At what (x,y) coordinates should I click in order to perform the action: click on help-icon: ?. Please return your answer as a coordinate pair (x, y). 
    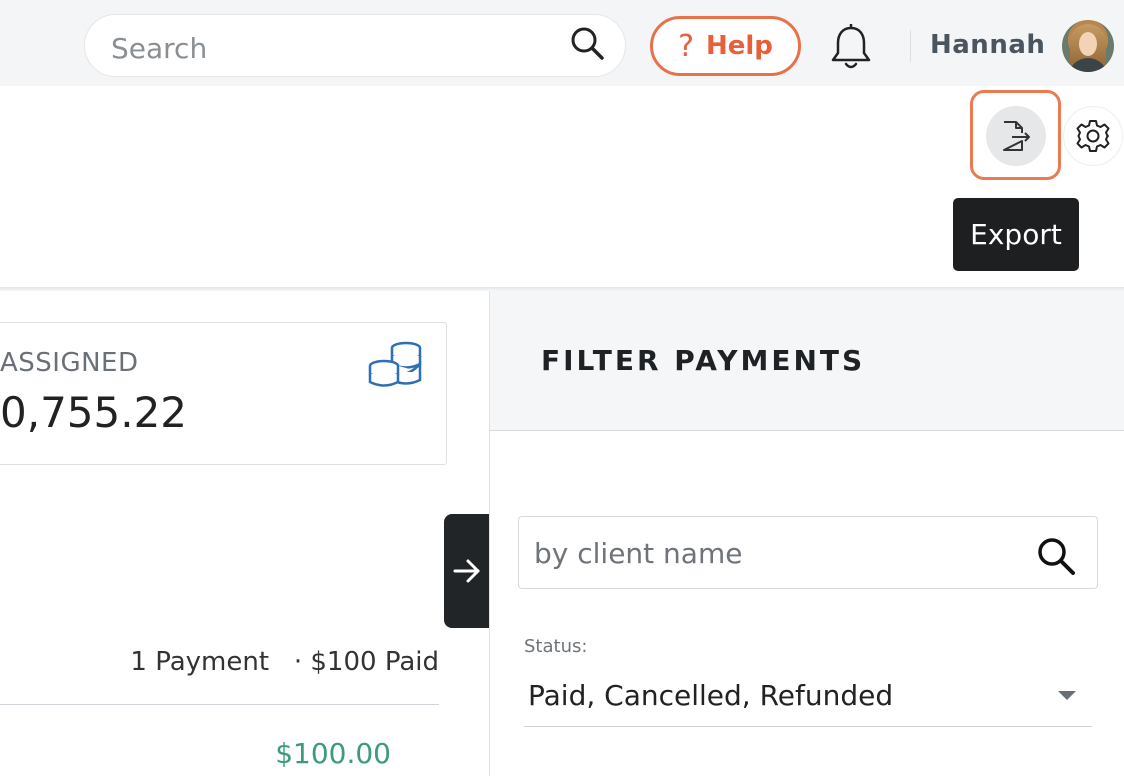
    Looking at the image, I should click on (686, 46).